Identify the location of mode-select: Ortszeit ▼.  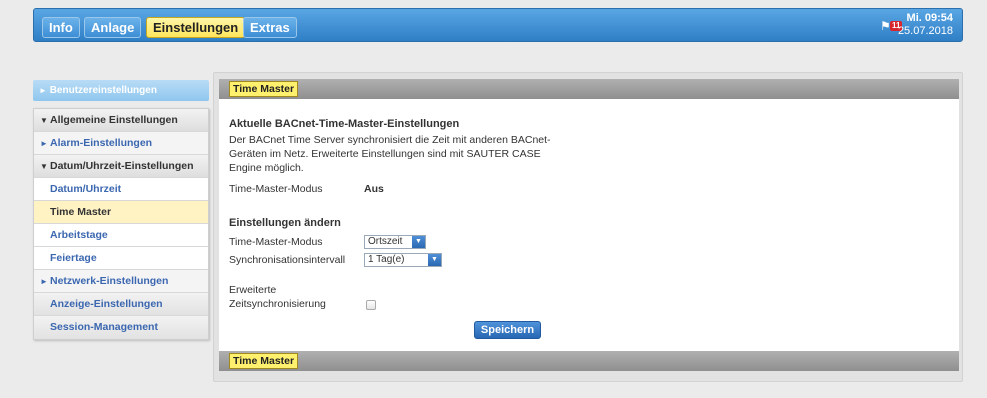
(395, 242).